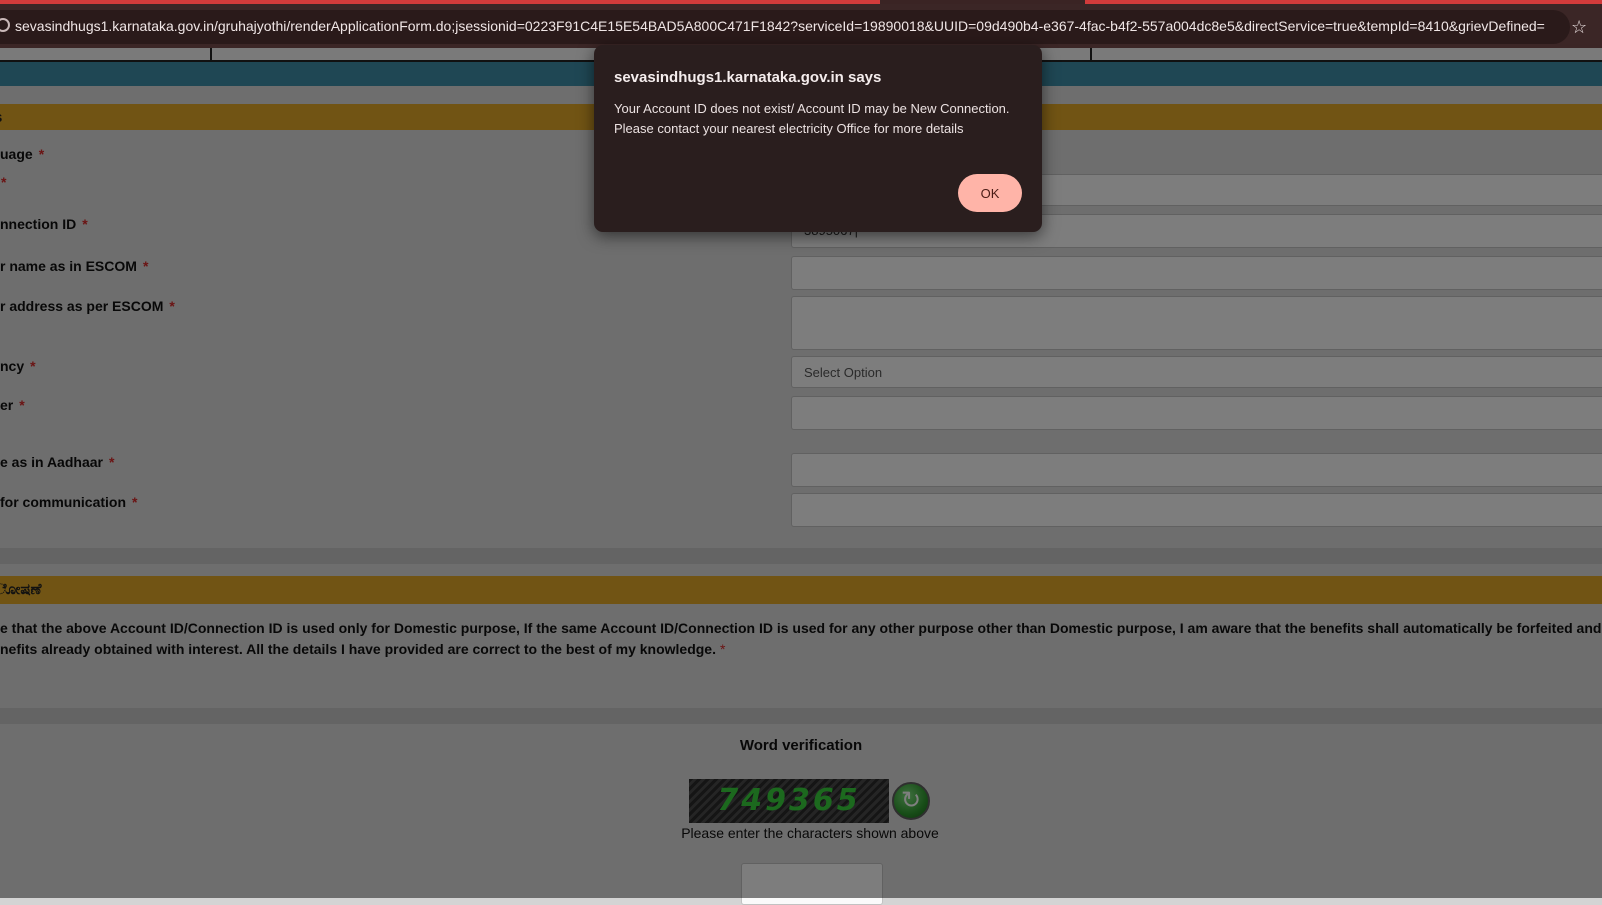 The image size is (1602, 905). Describe the element at coordinates (748, 77) in the screenshot. I see `dialog-title: sevasindhugs1.karnataka.gov.in says` at that location.